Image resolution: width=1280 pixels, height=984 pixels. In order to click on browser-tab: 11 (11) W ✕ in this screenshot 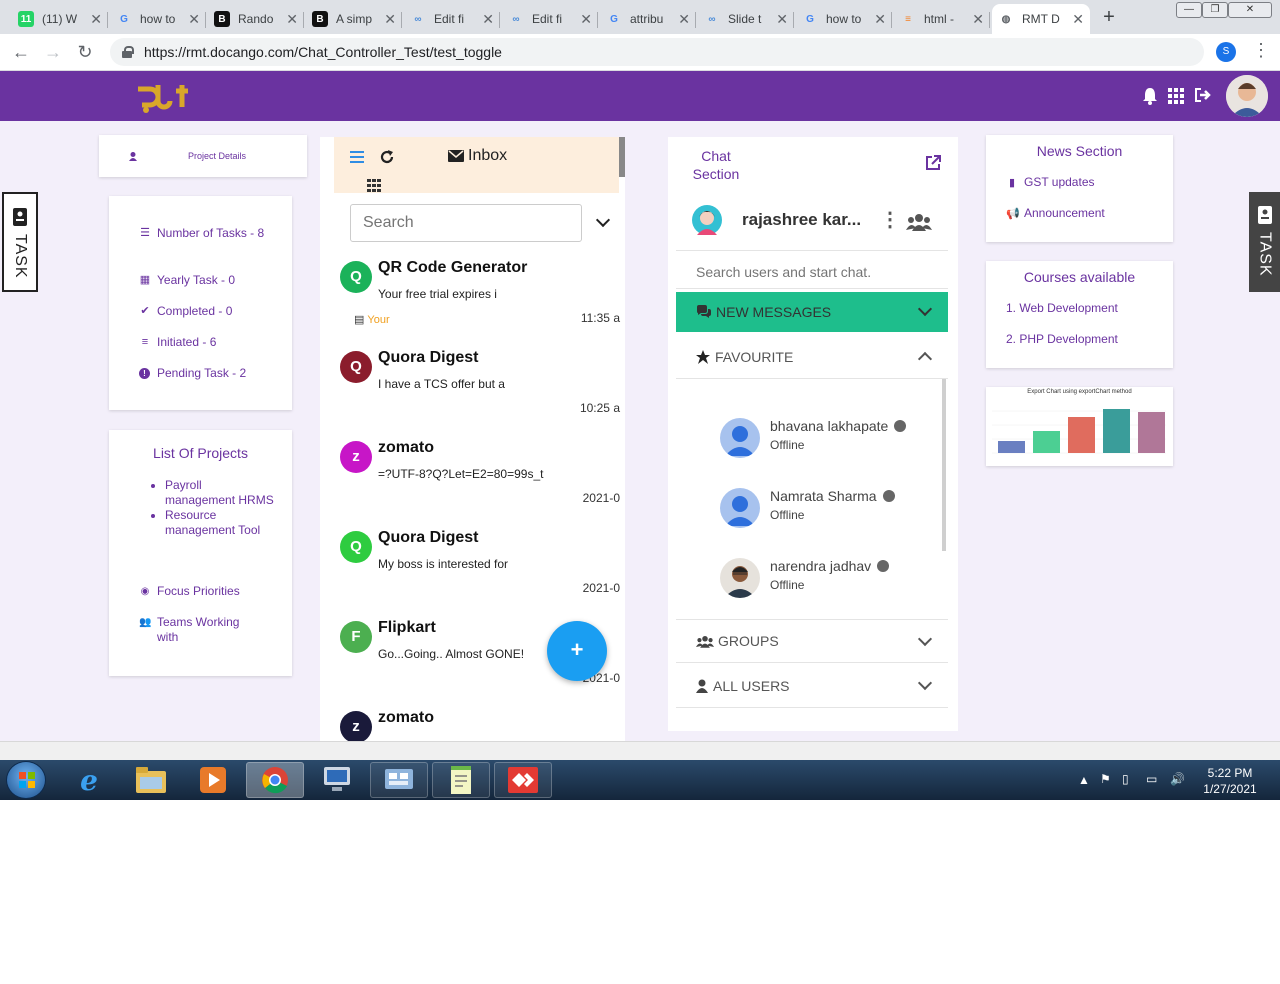, I will do `click(60, 19)`.